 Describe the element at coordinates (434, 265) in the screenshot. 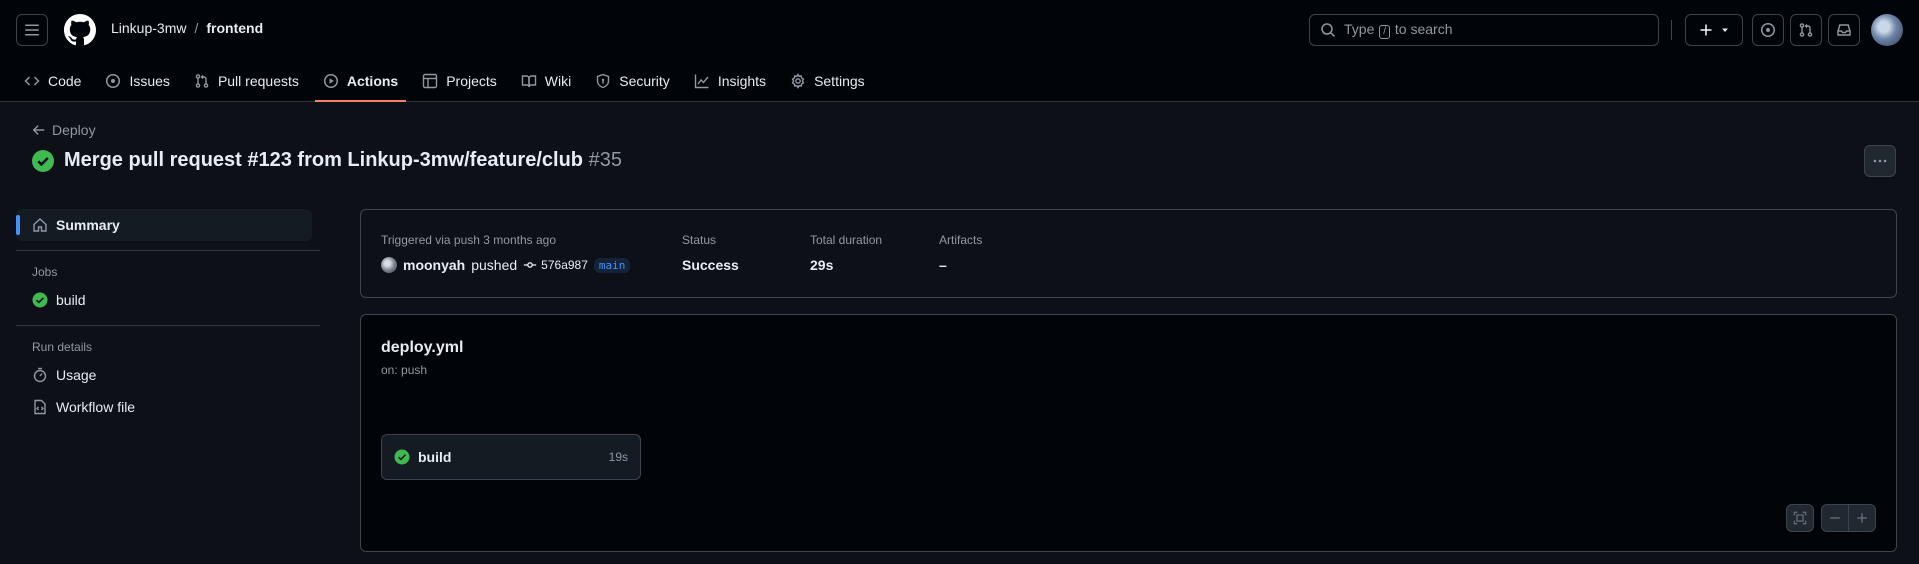

I see `actor-link: moonyah` at that location.